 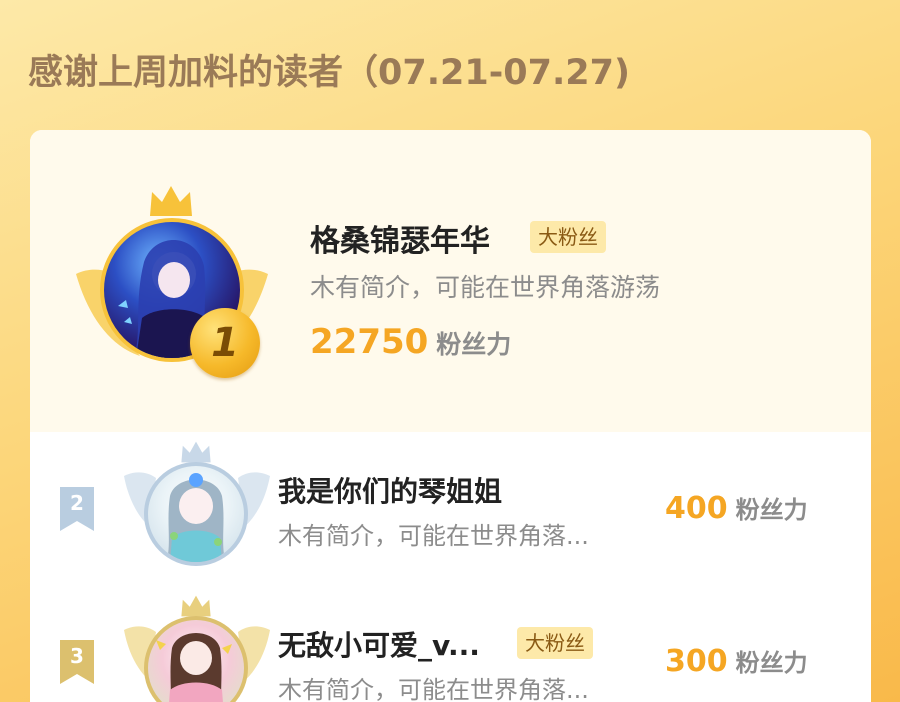 I want to click on gold-crown-icon, so click(x=171, y=203).